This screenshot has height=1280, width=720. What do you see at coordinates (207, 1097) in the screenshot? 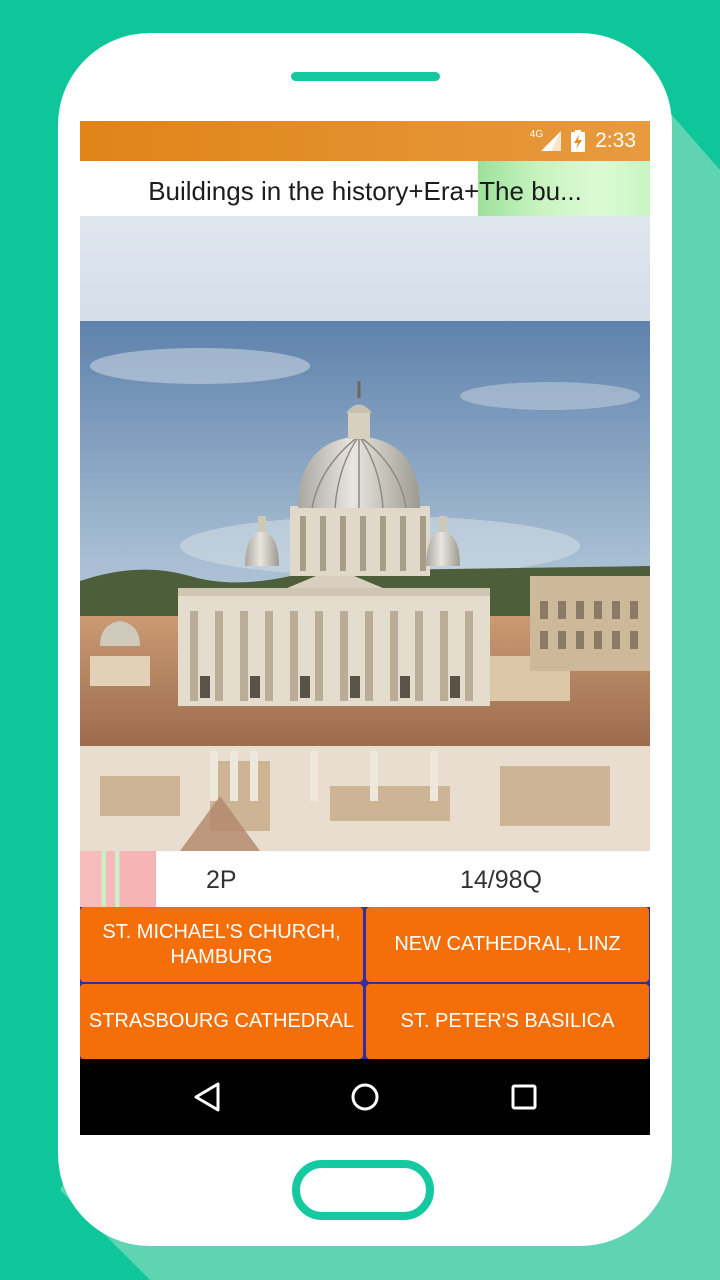
I see `back-icon` at bounding box center [207, 1097].